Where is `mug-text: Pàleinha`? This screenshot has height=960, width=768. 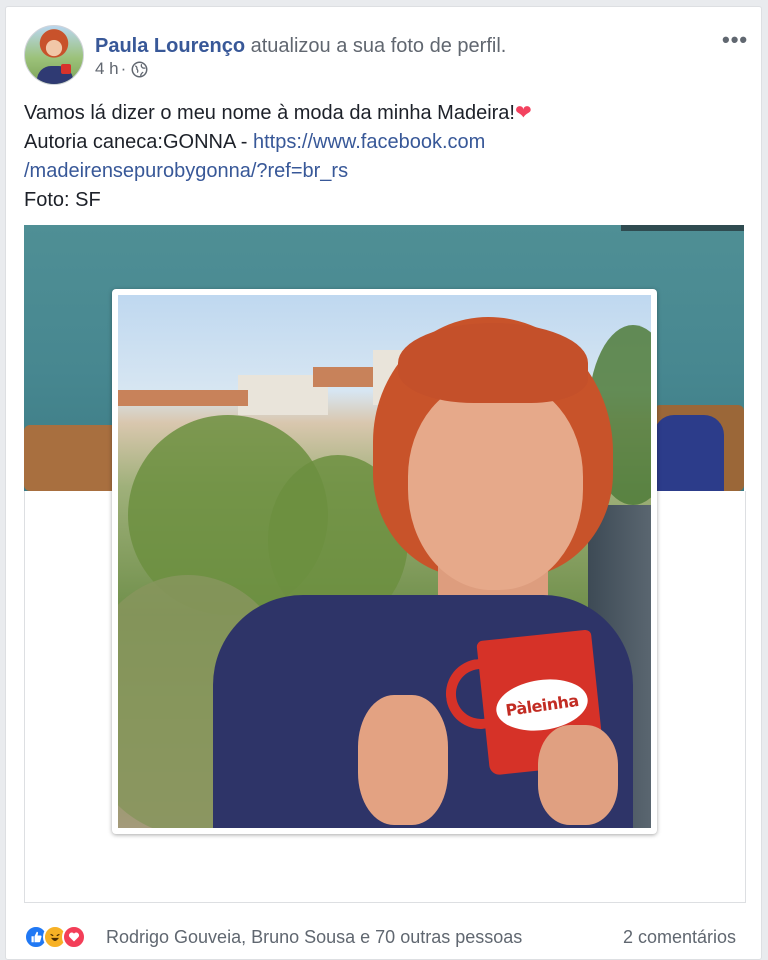 mug-text: Pàleinha is located at coordinates (542, 705).